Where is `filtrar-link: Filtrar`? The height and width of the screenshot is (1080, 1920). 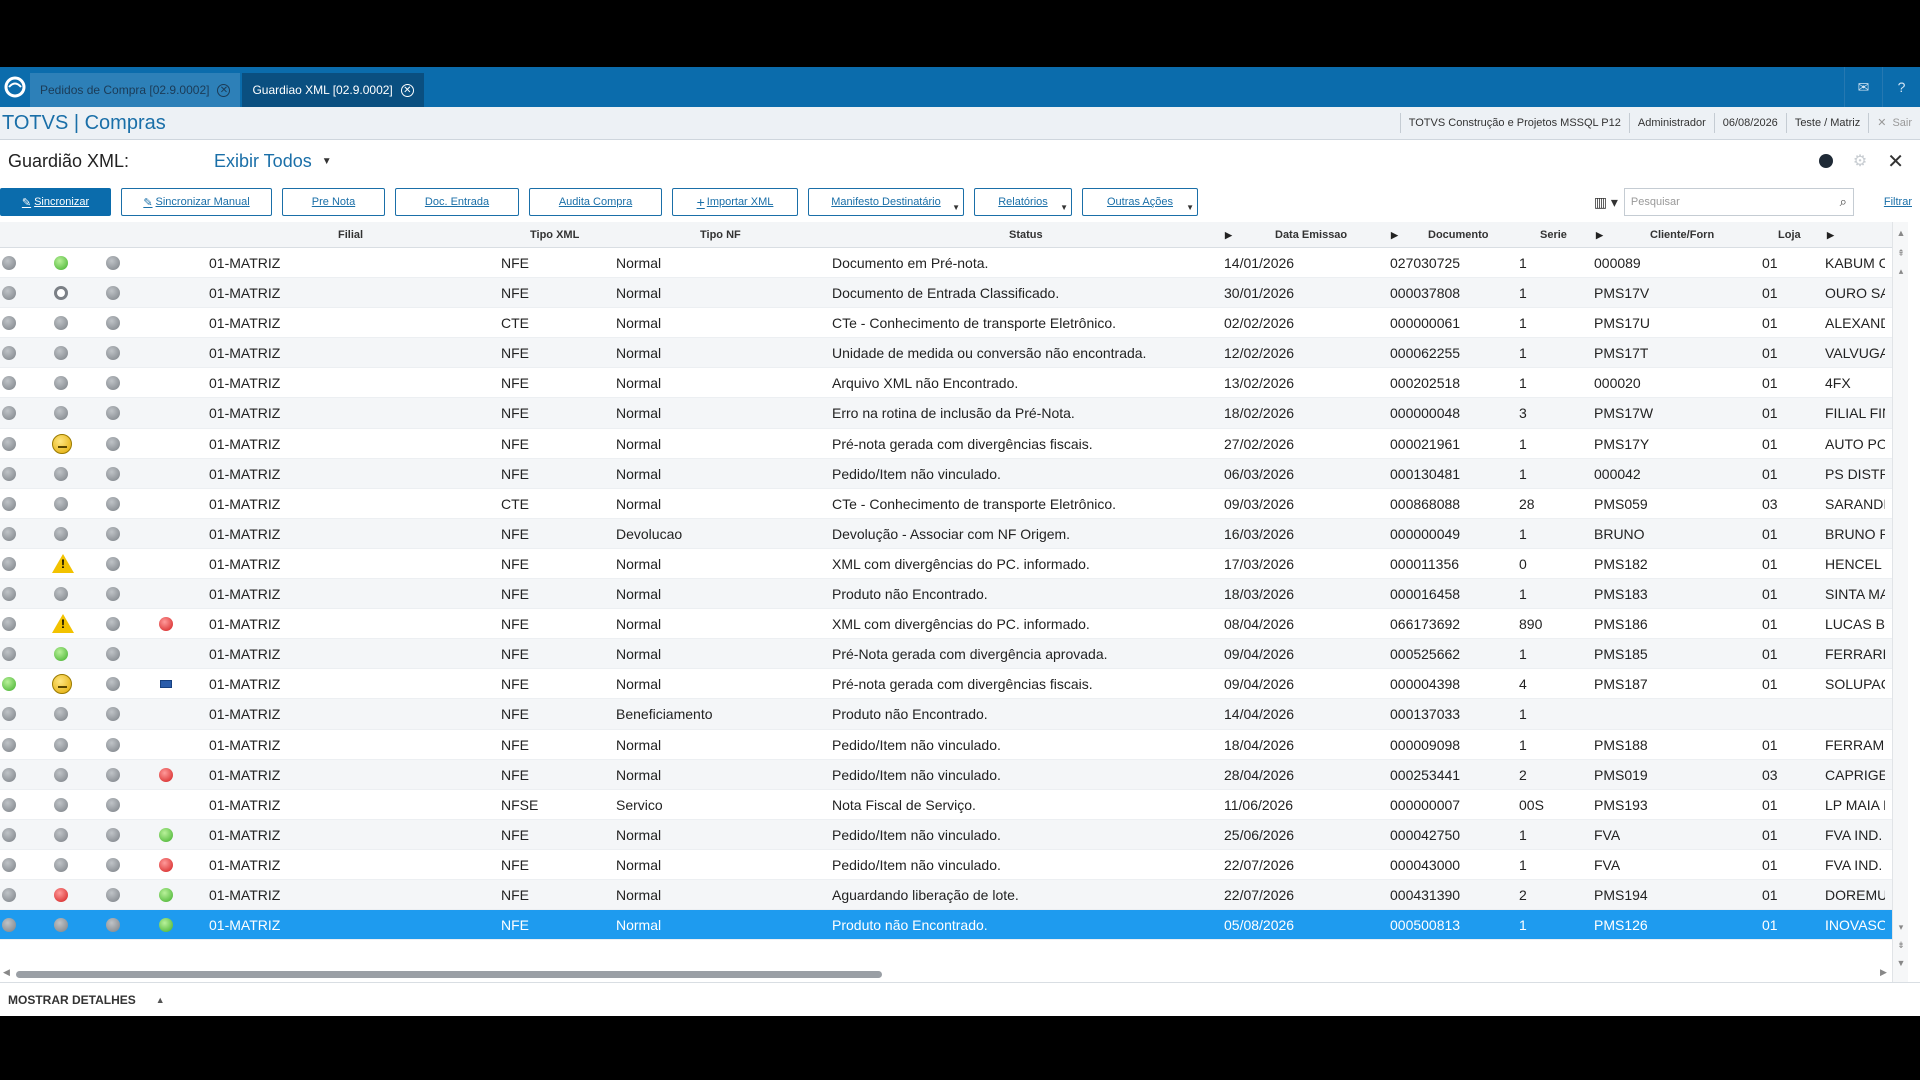
filtrar-link: Filtrar is located at coordinates (1887, 202).